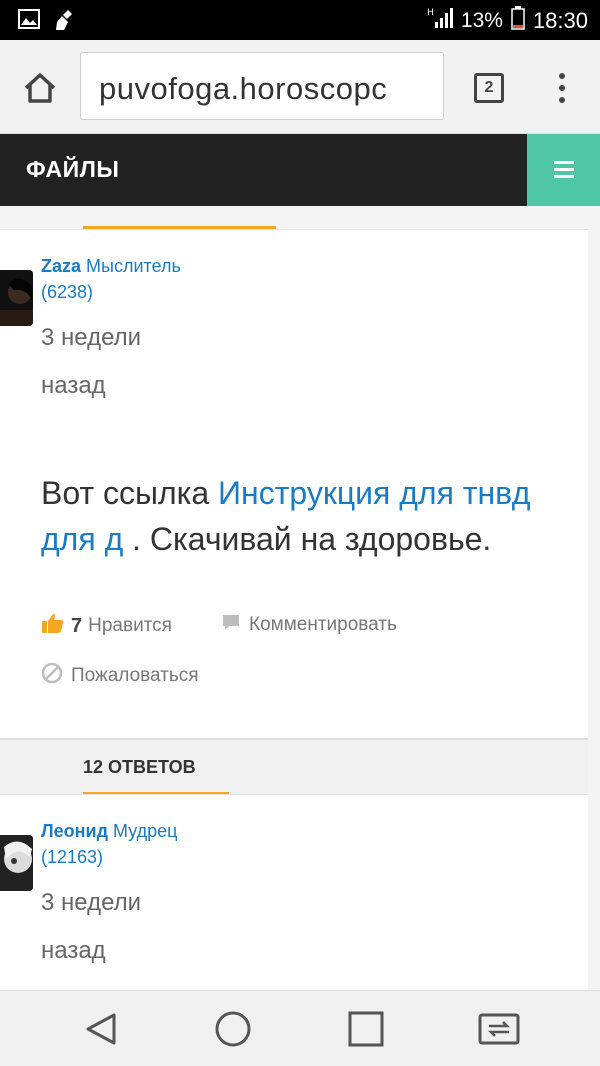 This screenshot has height=1066, width=600. I want to click on reply-time-ago: 3 недели назад, so click(141, 927).